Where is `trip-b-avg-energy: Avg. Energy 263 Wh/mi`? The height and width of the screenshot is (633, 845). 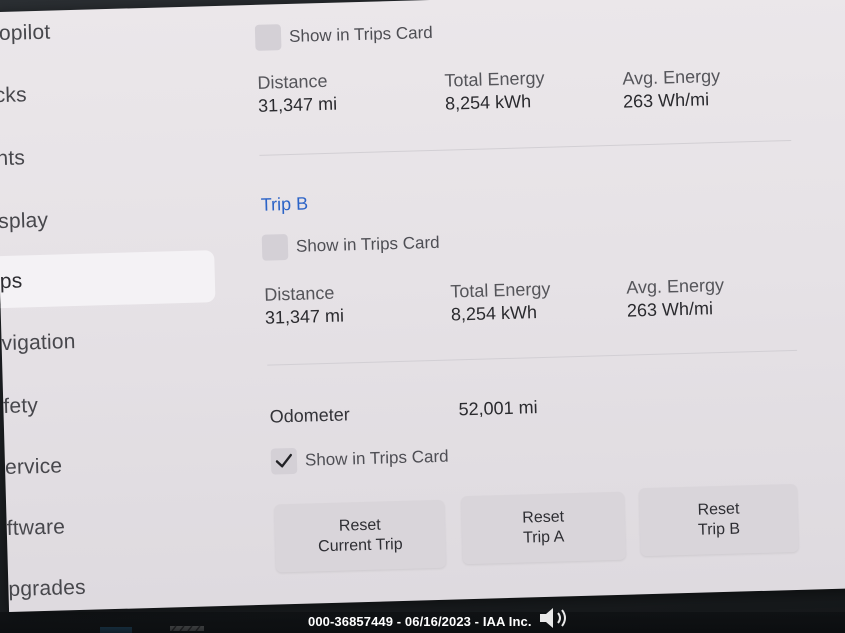 trip-b-avg-energy: Avg. Energy 263 Wh/mi is located at coordinates (675, 298).